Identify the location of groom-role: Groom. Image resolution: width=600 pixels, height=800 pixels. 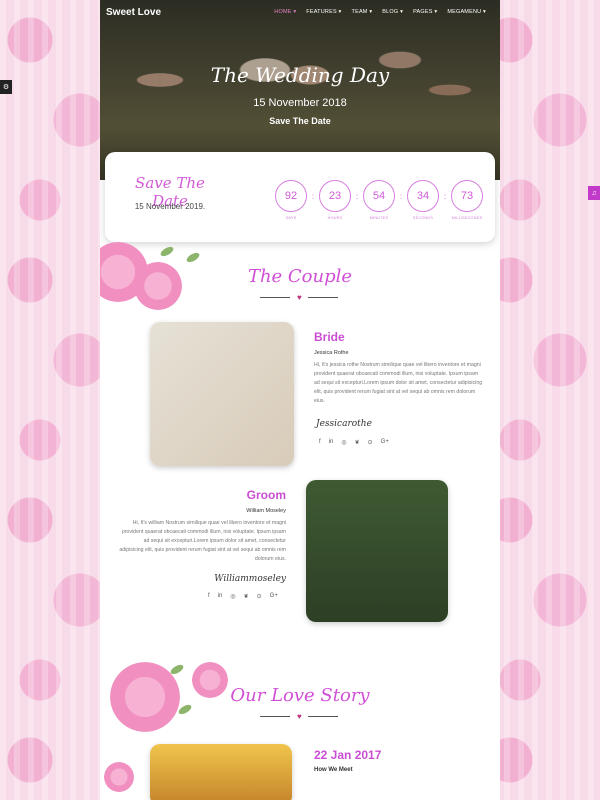
(266, 495).